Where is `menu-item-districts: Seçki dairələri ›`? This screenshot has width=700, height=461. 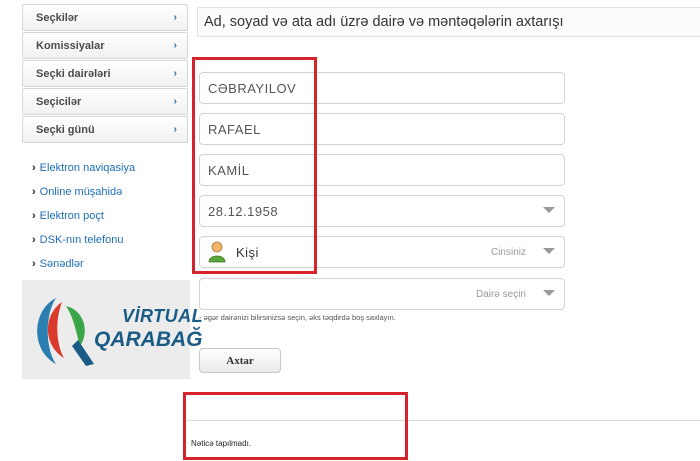
menu-item-districts: Seçki dairələri › is located at coordinates (105, 73).